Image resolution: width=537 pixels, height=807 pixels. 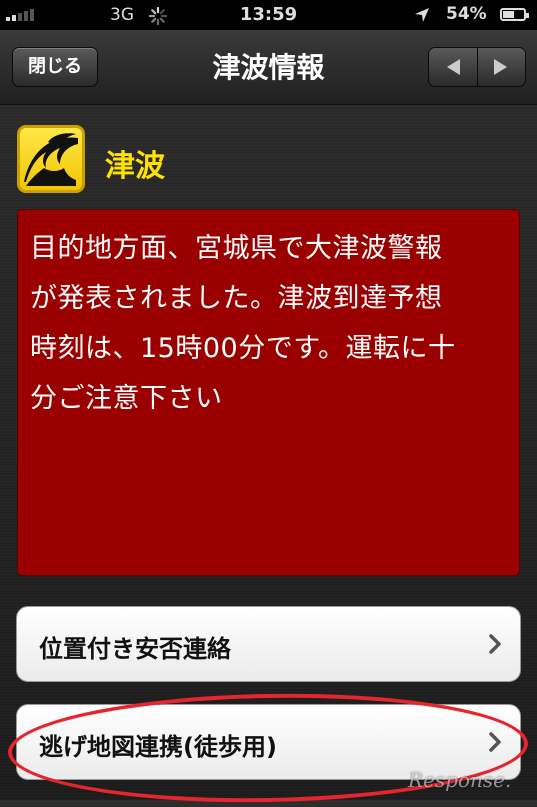 I want to click on previous-button, so click(x=453, y=67).